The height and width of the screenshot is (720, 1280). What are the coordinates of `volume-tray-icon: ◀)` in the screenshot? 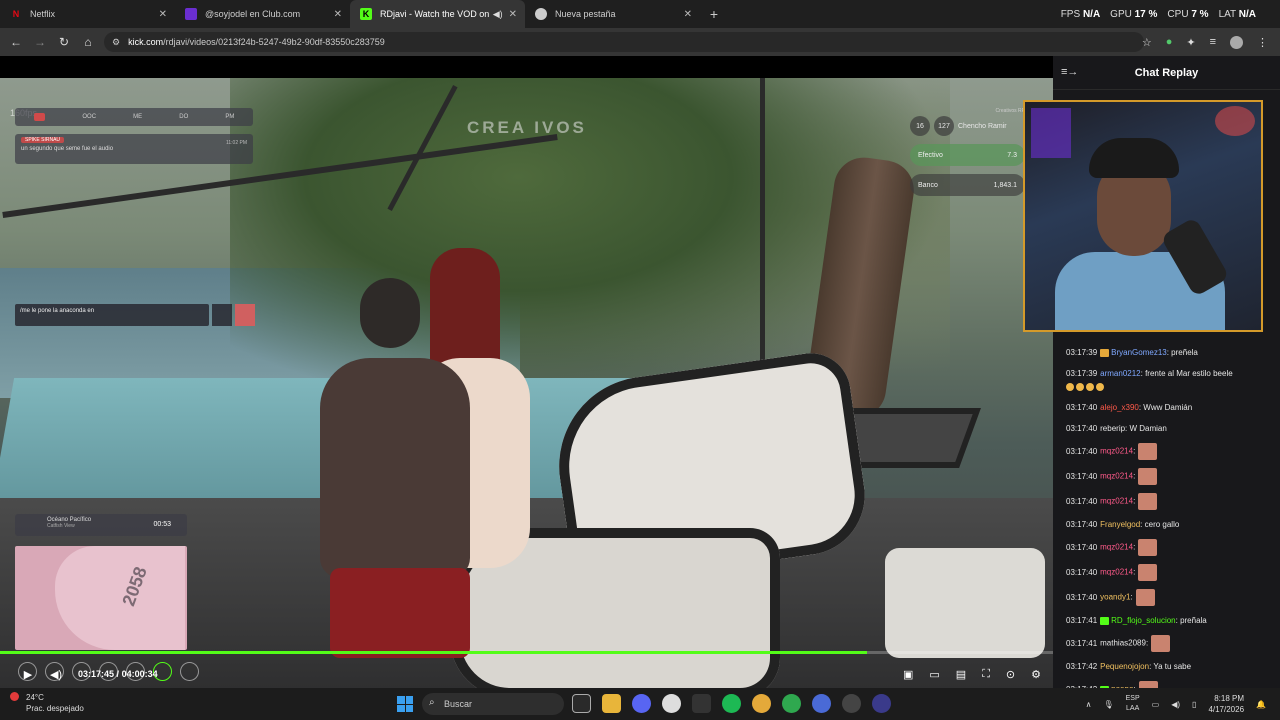 It's located at (1175, 704).